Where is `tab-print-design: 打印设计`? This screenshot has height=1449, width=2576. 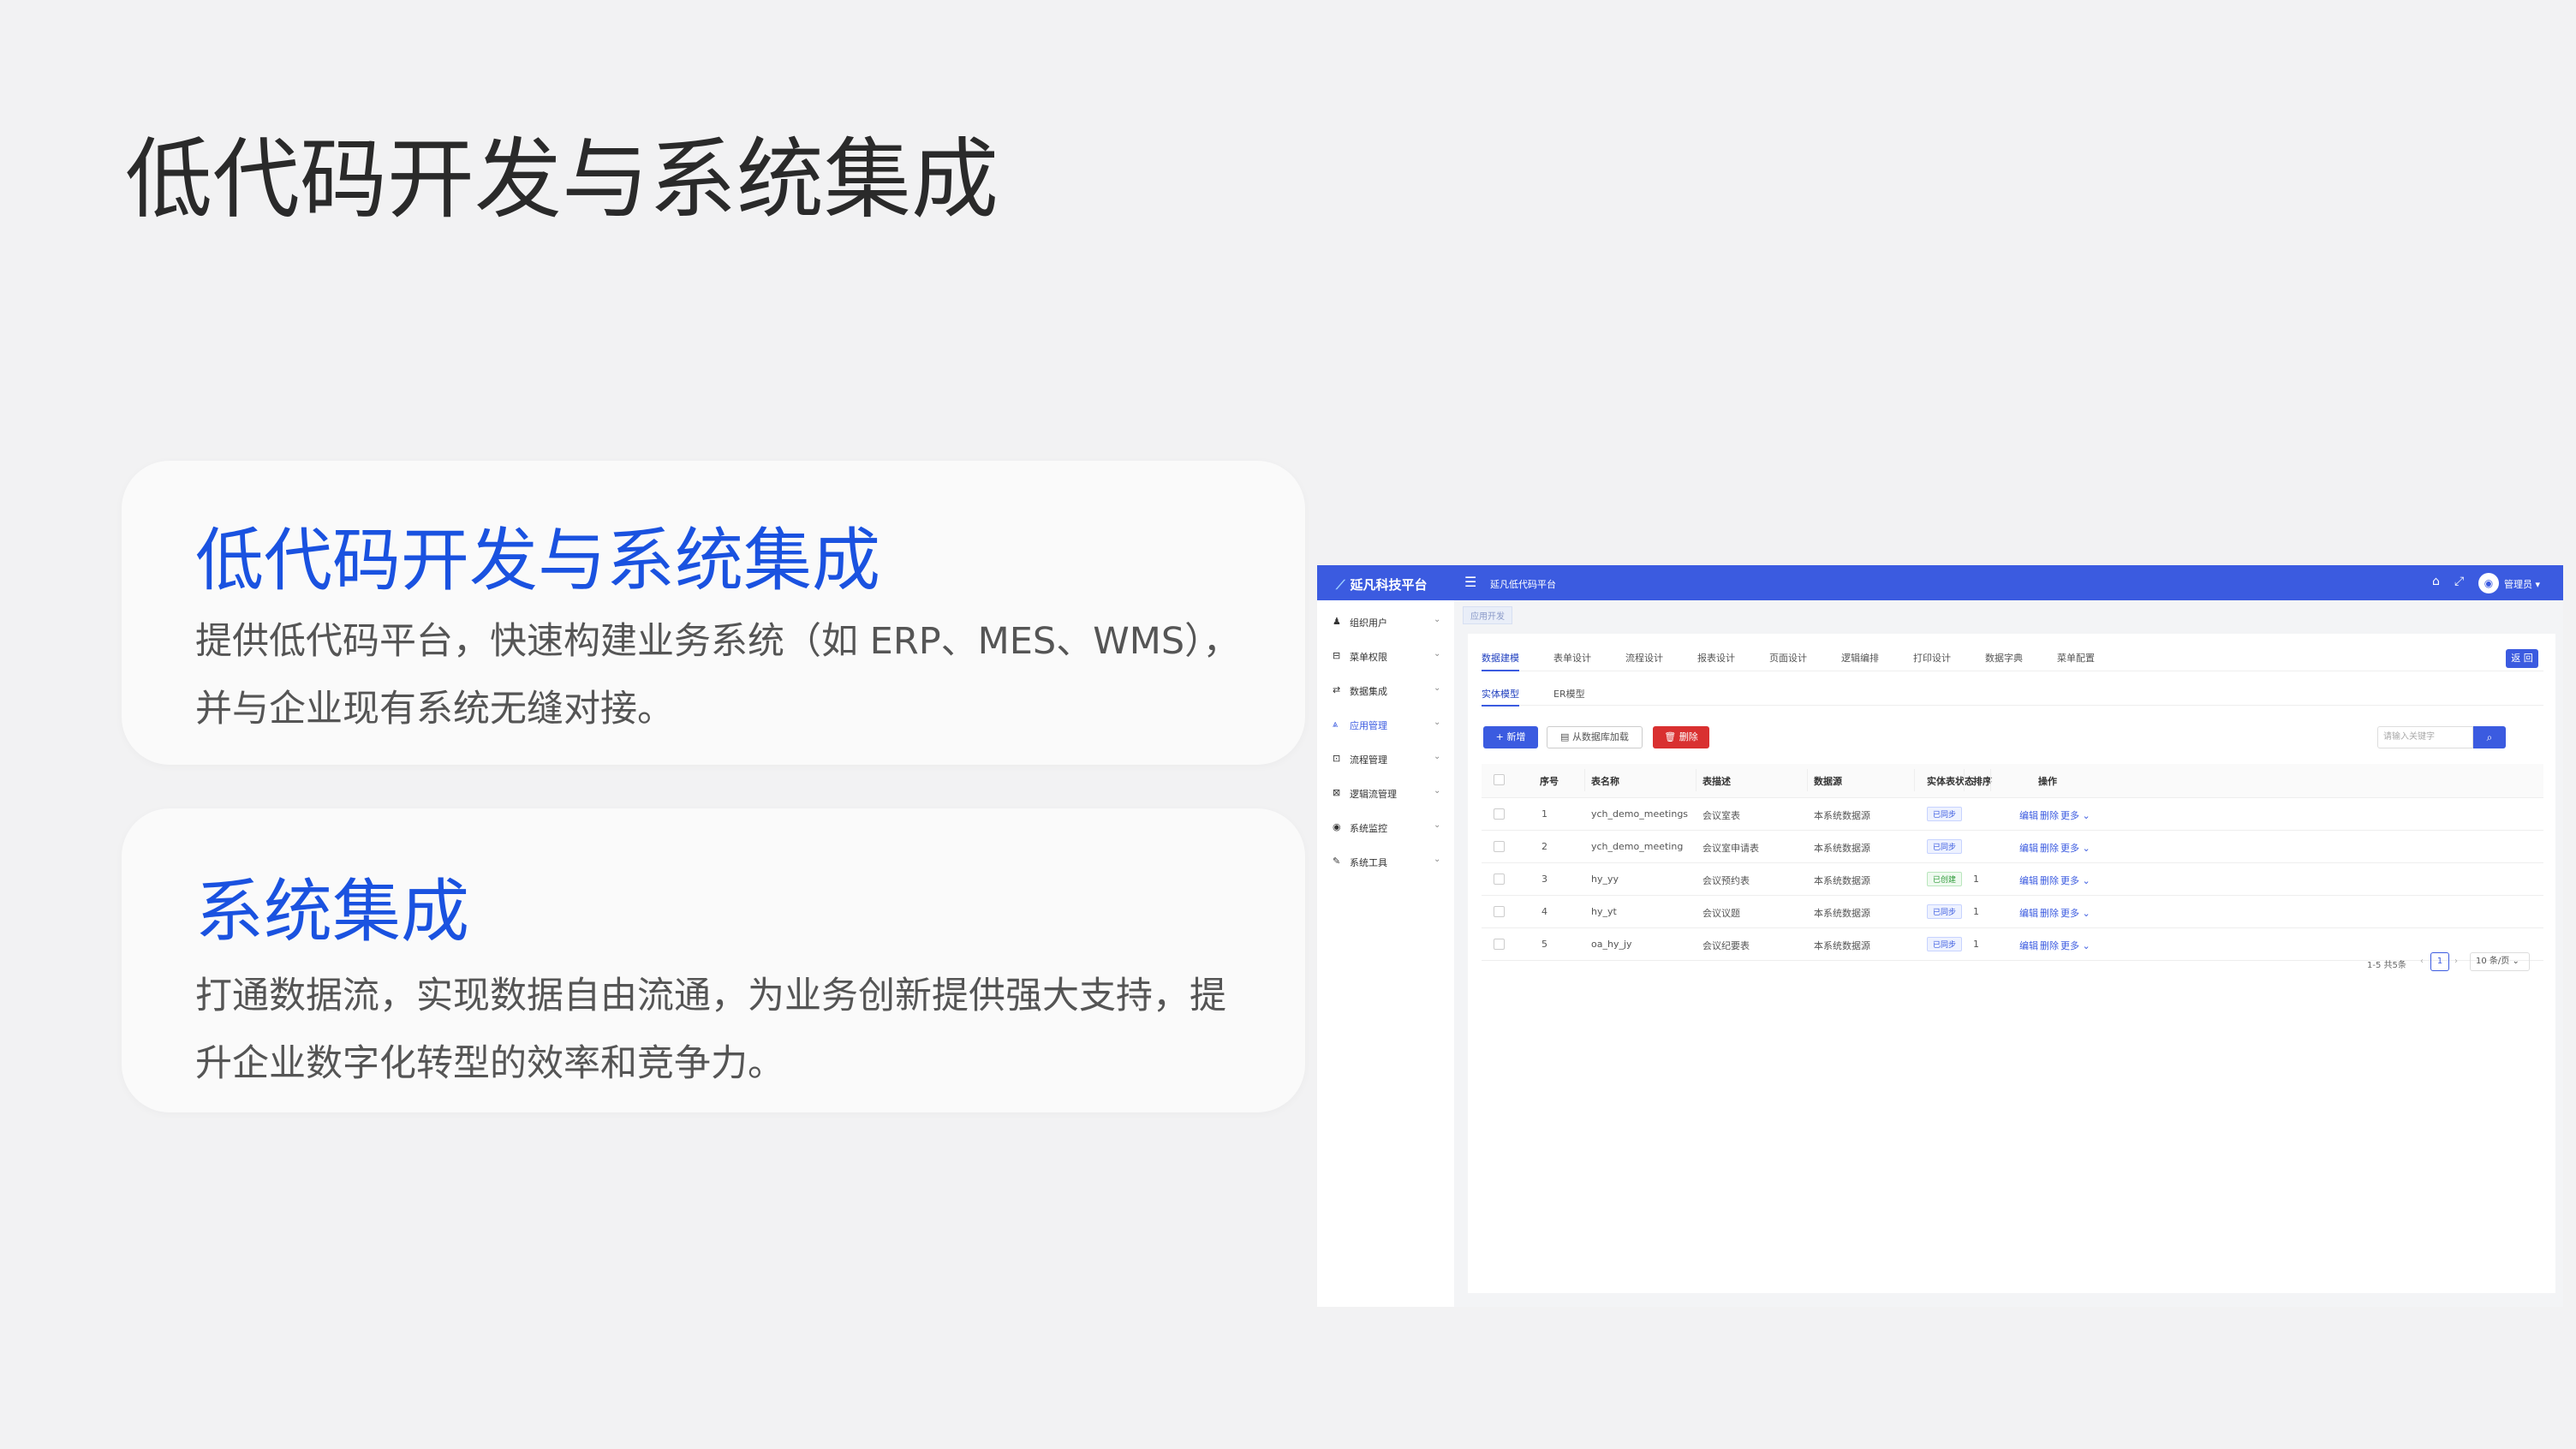
tab-print-design: 打印设计 is located at coordinates (1932, 660).